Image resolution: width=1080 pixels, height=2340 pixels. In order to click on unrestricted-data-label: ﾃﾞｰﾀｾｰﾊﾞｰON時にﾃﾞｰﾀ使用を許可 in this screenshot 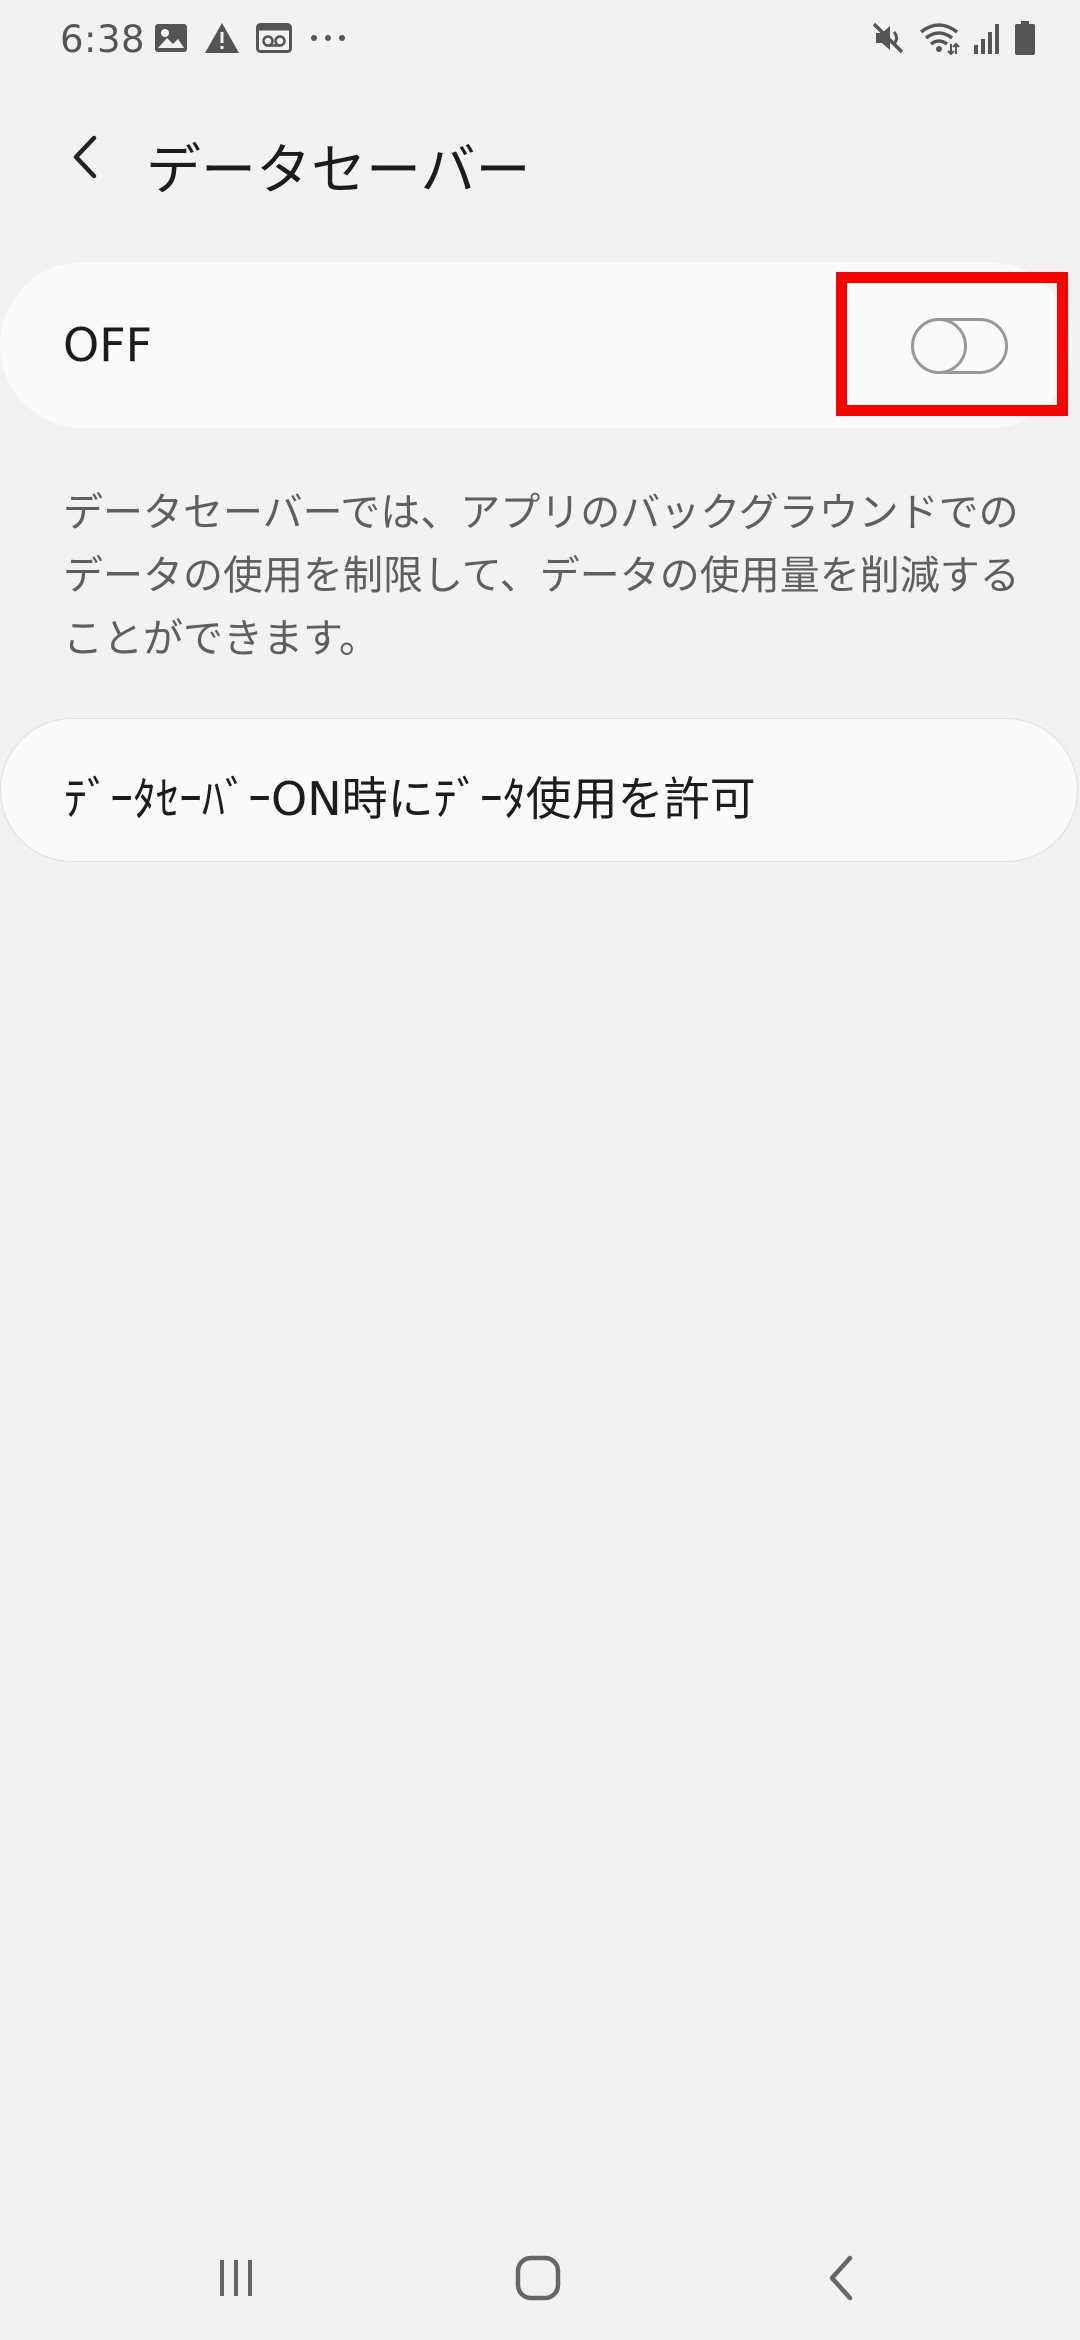, I will do `click(410, 799)`.